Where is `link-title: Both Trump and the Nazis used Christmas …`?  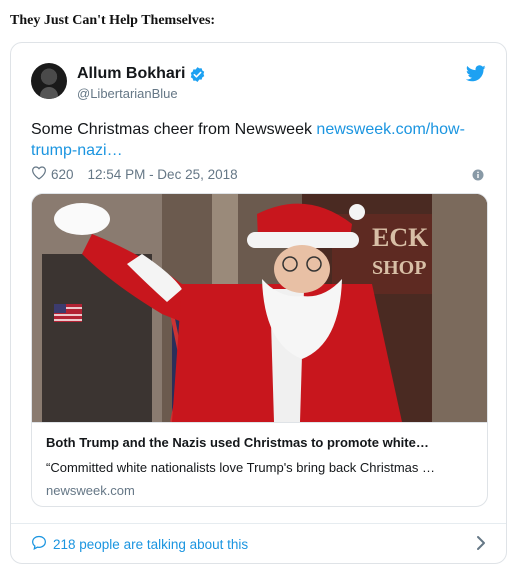
link-title: Both Trump and the Nazis used Christmas … is located at coordinates (261, 442).